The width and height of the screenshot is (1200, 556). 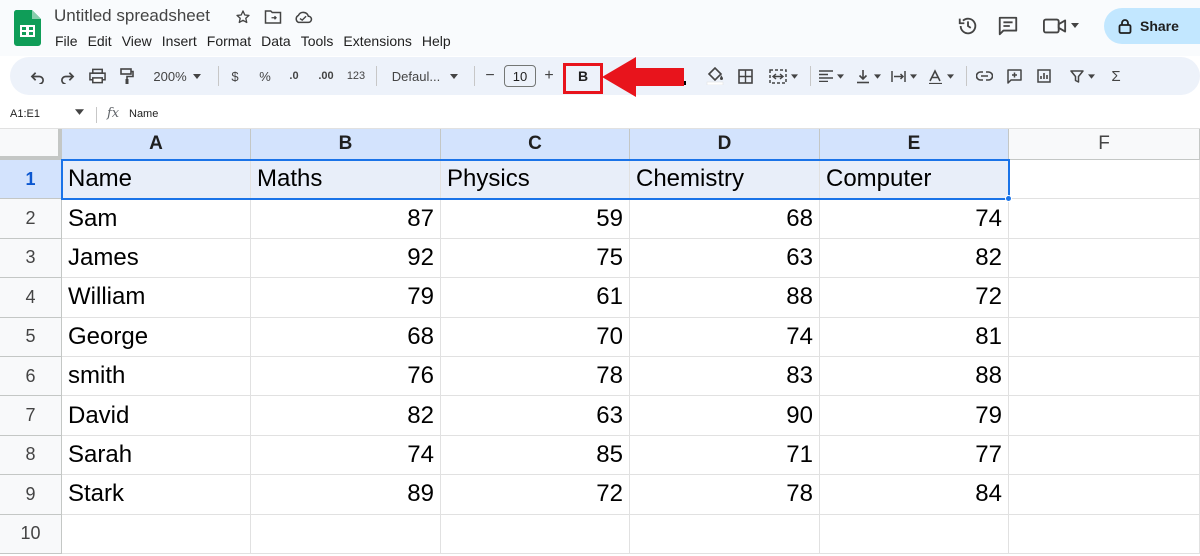 What do you see at coordinates (346, 144) in the screenshot?
I see `column-header-b: B` at bounding box center [346, 144].